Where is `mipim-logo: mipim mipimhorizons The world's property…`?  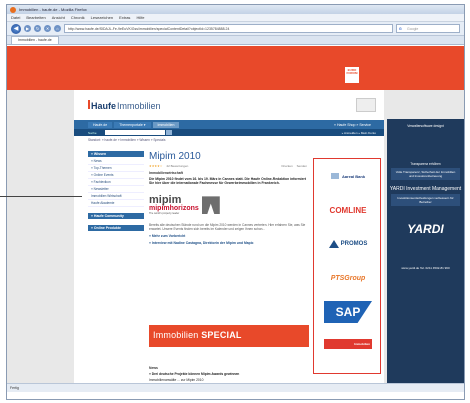 mipim-logo: mipim mipimhorizons The world's property… is located at coordinates (228, 205).